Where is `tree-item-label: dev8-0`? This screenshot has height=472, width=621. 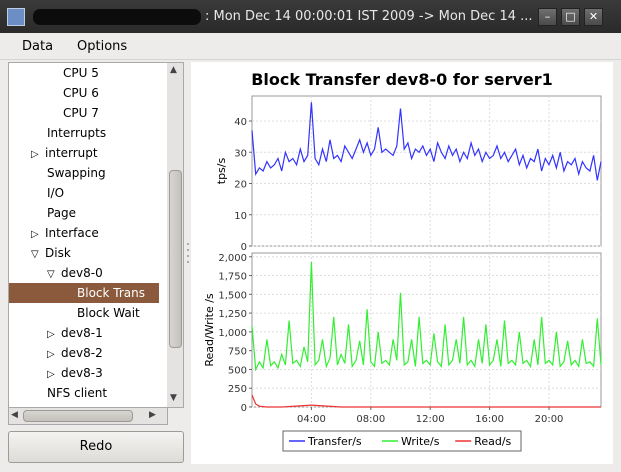
tree-item-label: dev8-0 is located at coordinates (82, 273).